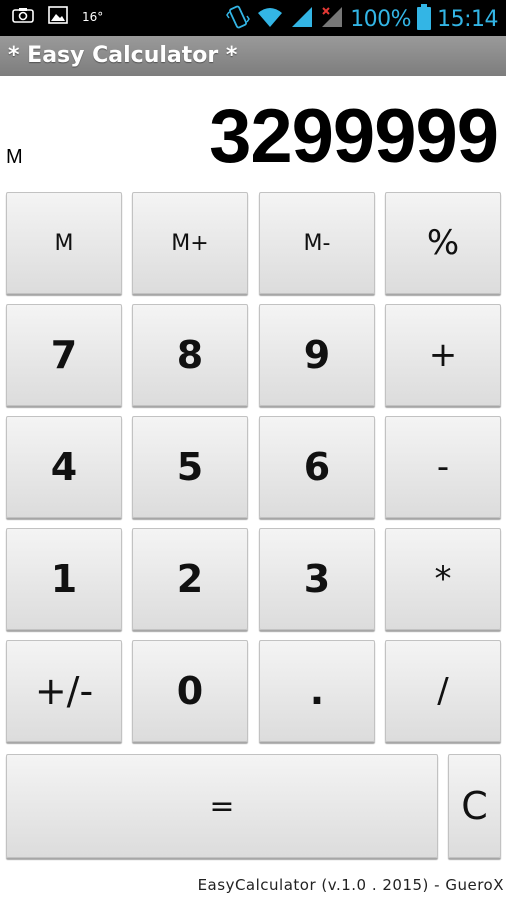 This screenshot has width=506, height=900. What do you see at coordinates (424, 19) in the screenshot?
I see `battery-icon` at bounding box center [424, 19].